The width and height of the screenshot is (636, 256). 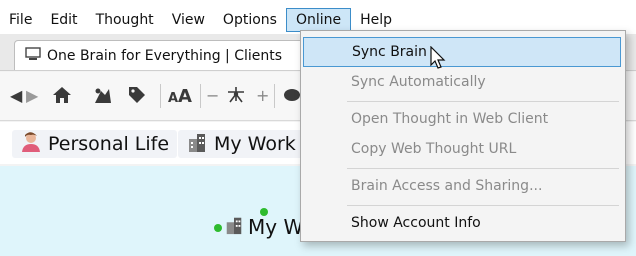 I want to click on menu-item-show-account-info: Show Account Info, so click(x=462, y=223).